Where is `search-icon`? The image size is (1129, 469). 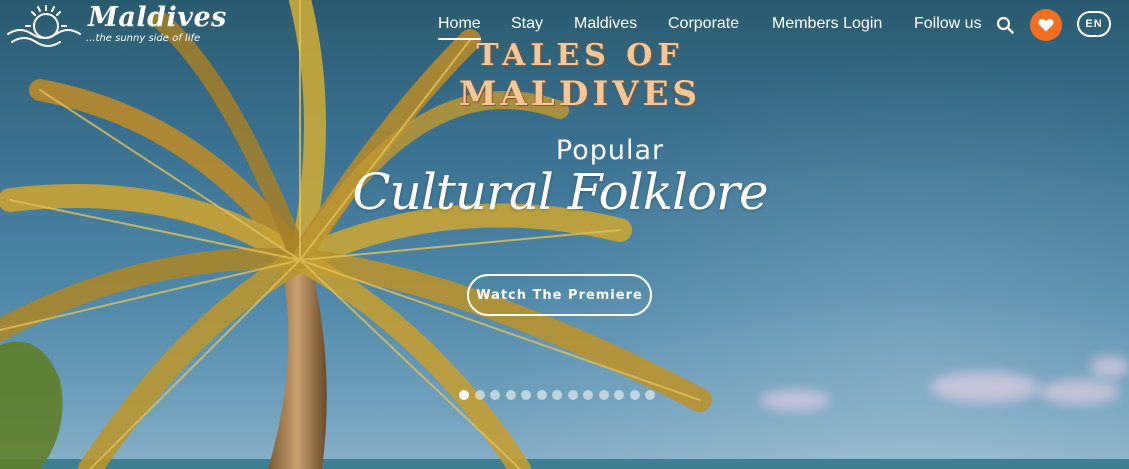 search-icon is located at coordinates (1005, 27).